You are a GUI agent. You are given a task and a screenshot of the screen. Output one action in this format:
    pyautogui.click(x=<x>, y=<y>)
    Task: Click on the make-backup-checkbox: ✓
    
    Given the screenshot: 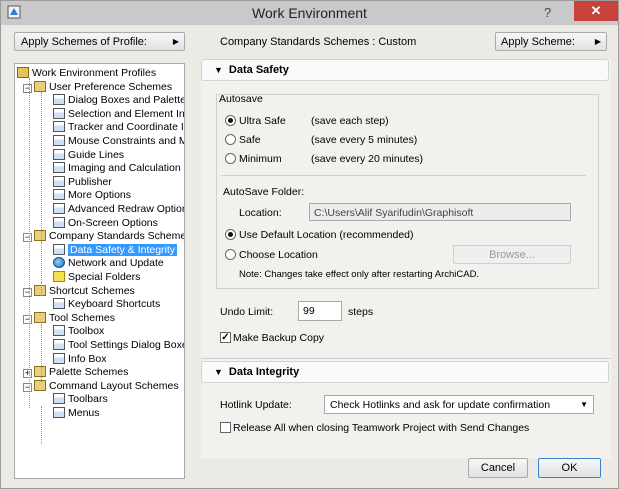 What is the action you would take?
    pyautogui.click(x=225, y=337)
    